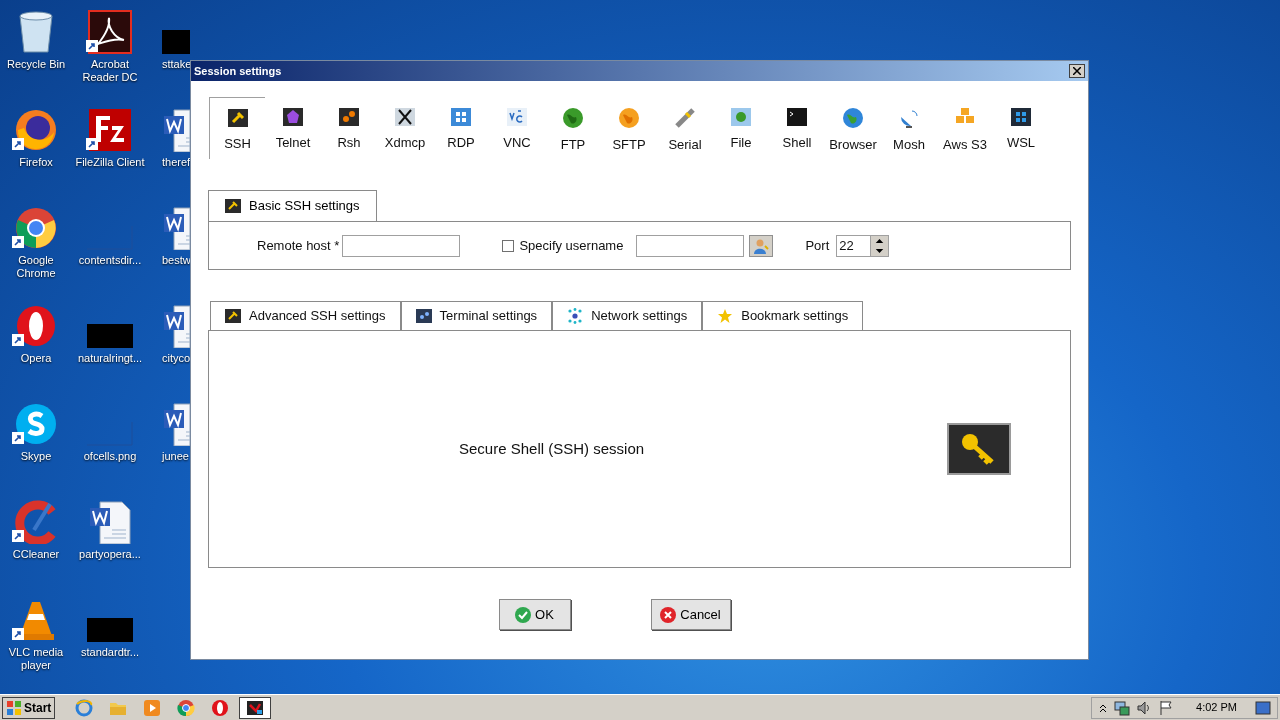 The image size is (1280, 720). What do you see at coordinates (36, 64) in the screenshot?
I see `desktop-icon-label: Recycle Bin` at bounding box center [36, 64].